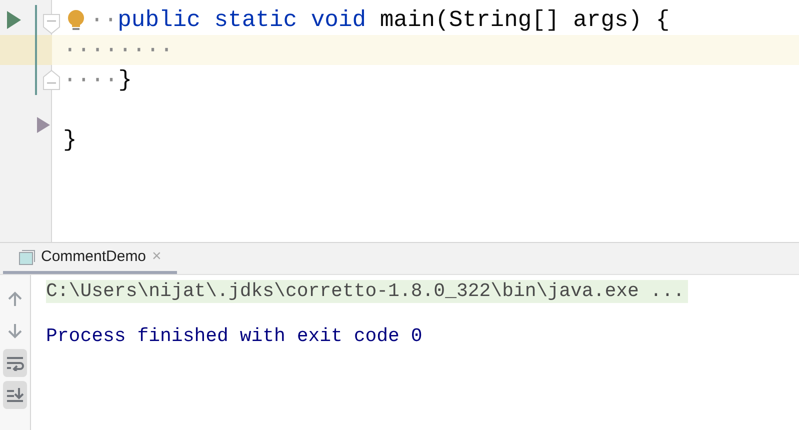 This screenshot has width=799, height=430. I want to click on lightbulb-icon, so click(76, 20).